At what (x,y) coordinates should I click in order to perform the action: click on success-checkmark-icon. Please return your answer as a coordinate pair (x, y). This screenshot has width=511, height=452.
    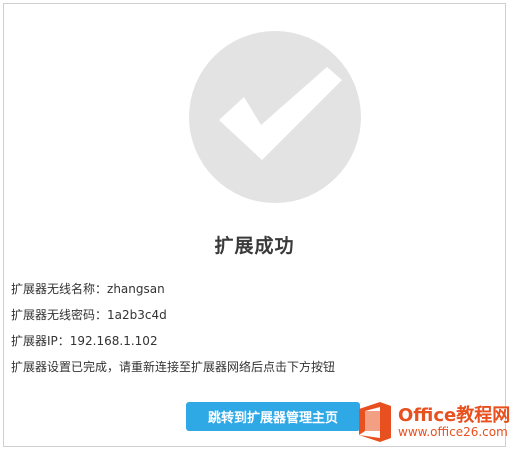
    Looking at the image, I should click on (275, 117).